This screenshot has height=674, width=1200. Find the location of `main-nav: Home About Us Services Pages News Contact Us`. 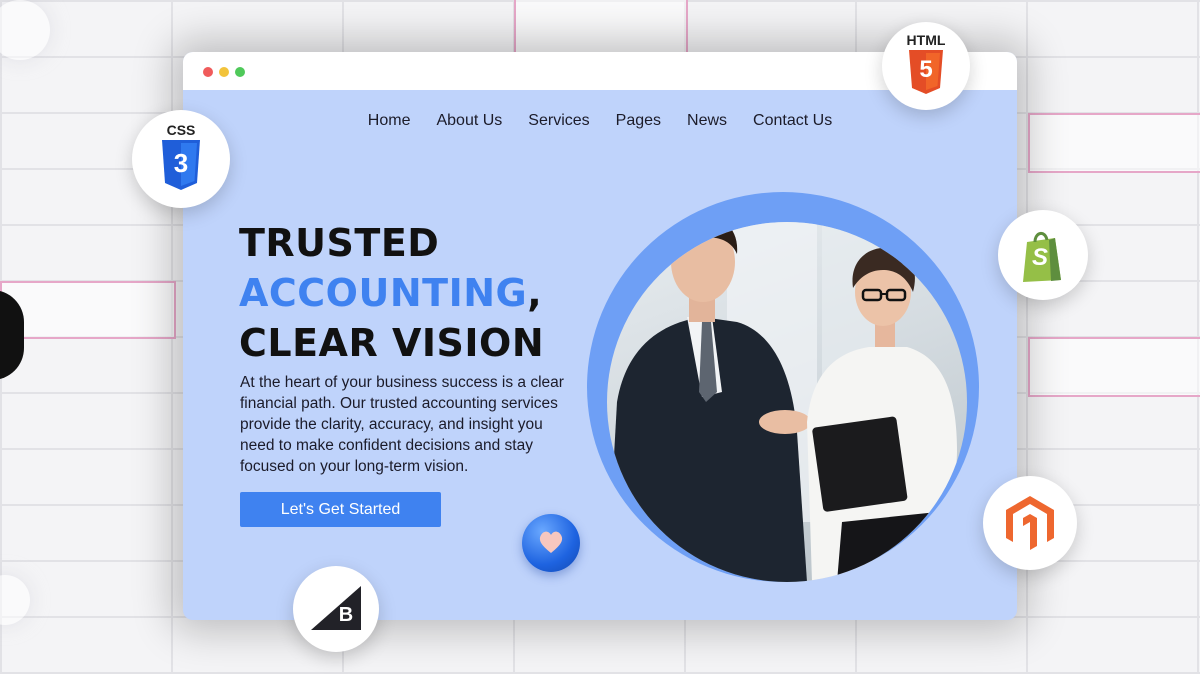

main-nav: Home About Us Services Pages News Contact Us is located at coordinates (600, 121).